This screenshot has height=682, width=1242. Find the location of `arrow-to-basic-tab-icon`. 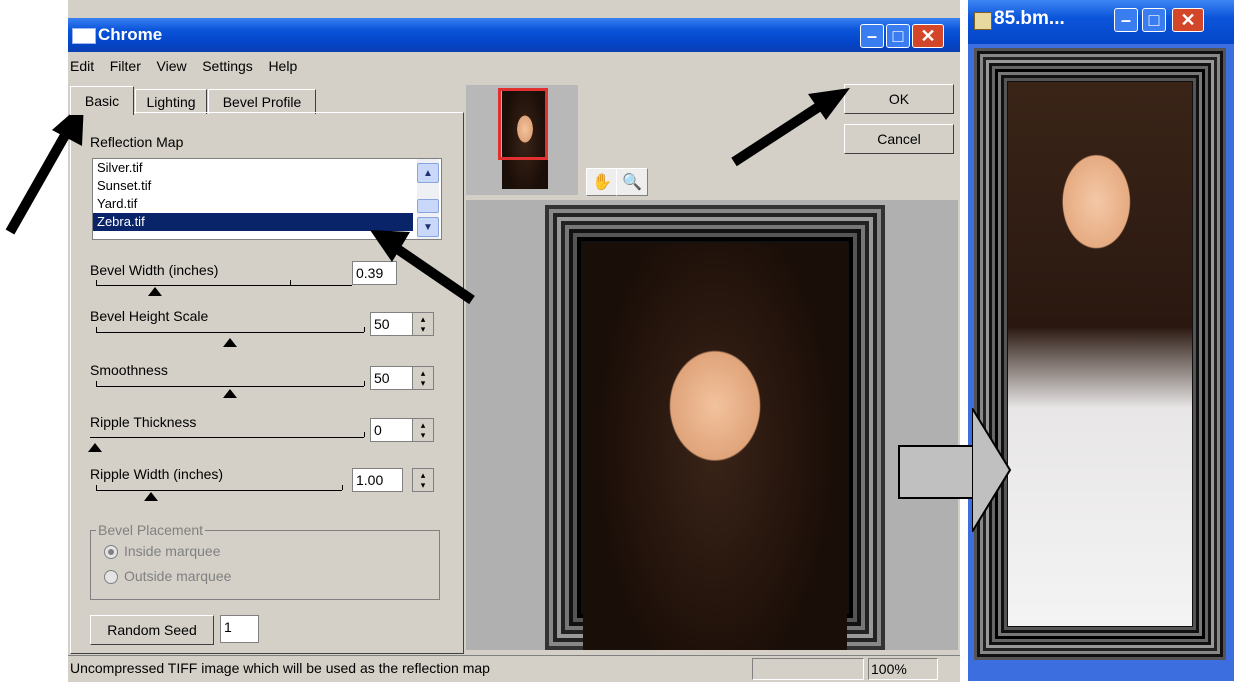

arrow-to-basic-tab-icon is located at coordinates (44, 168).